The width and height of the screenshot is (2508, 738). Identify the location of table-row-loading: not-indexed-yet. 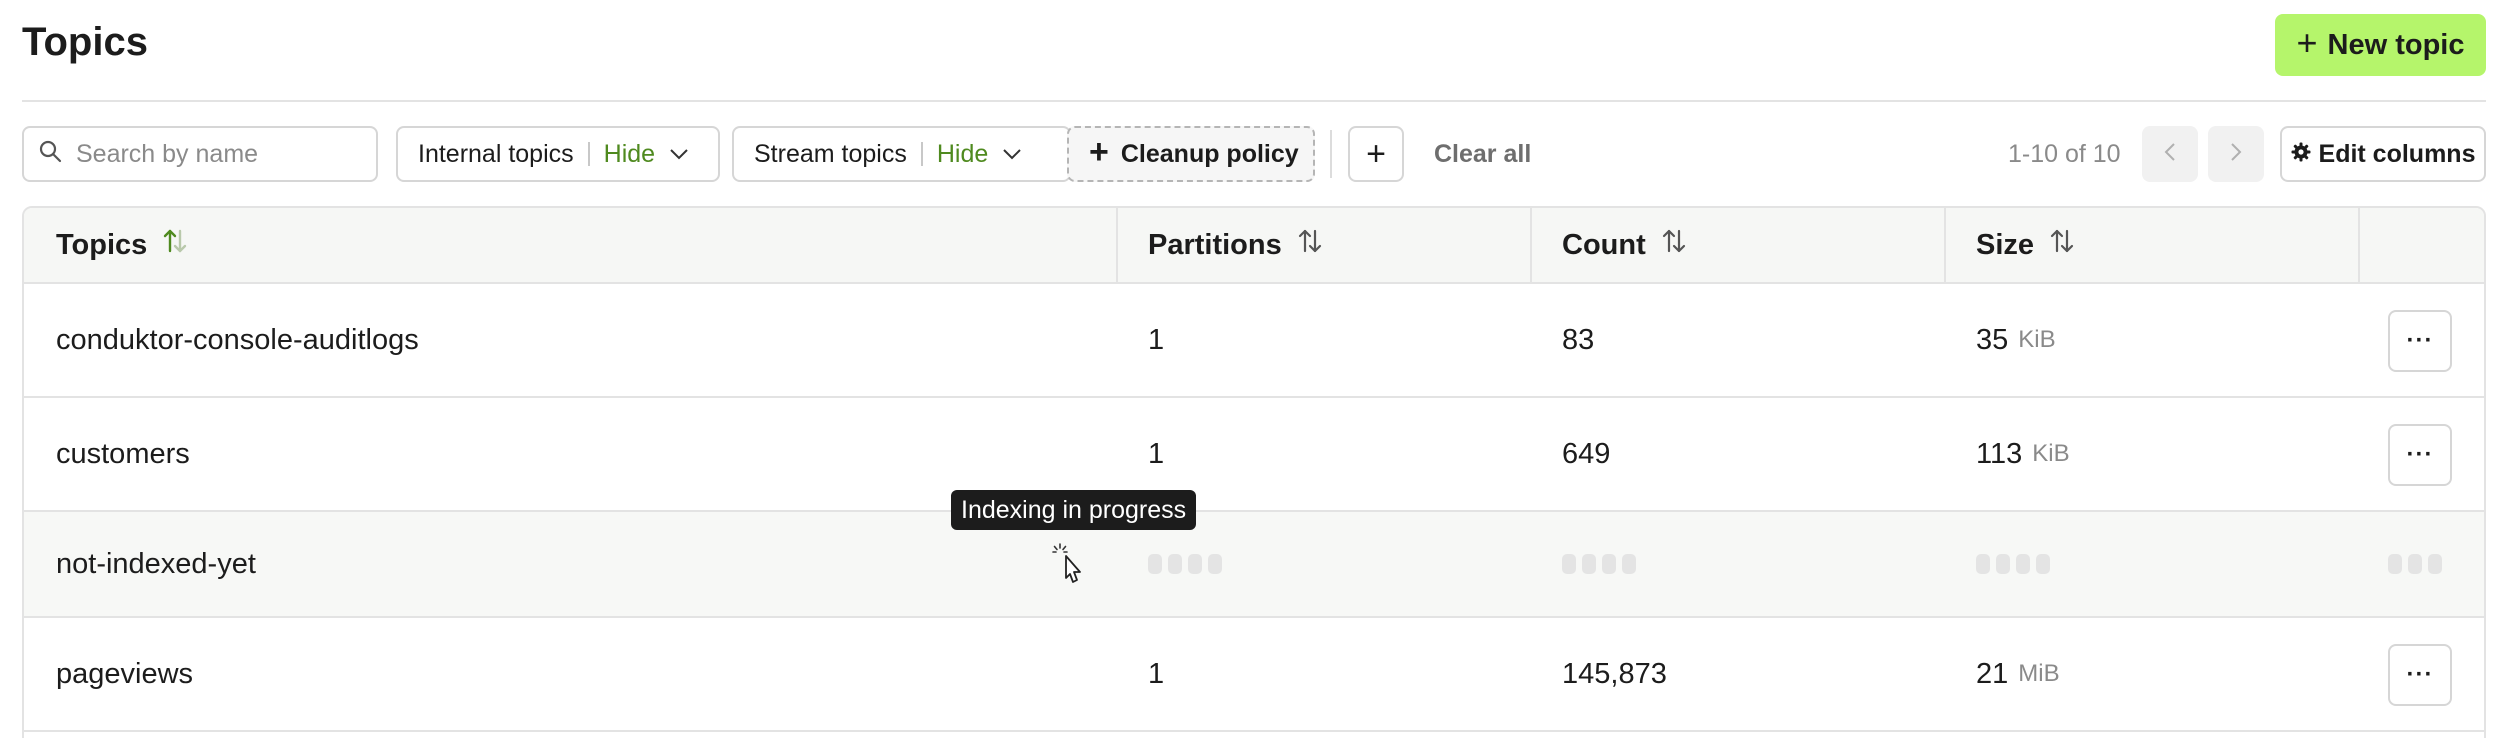
(1254, 565).